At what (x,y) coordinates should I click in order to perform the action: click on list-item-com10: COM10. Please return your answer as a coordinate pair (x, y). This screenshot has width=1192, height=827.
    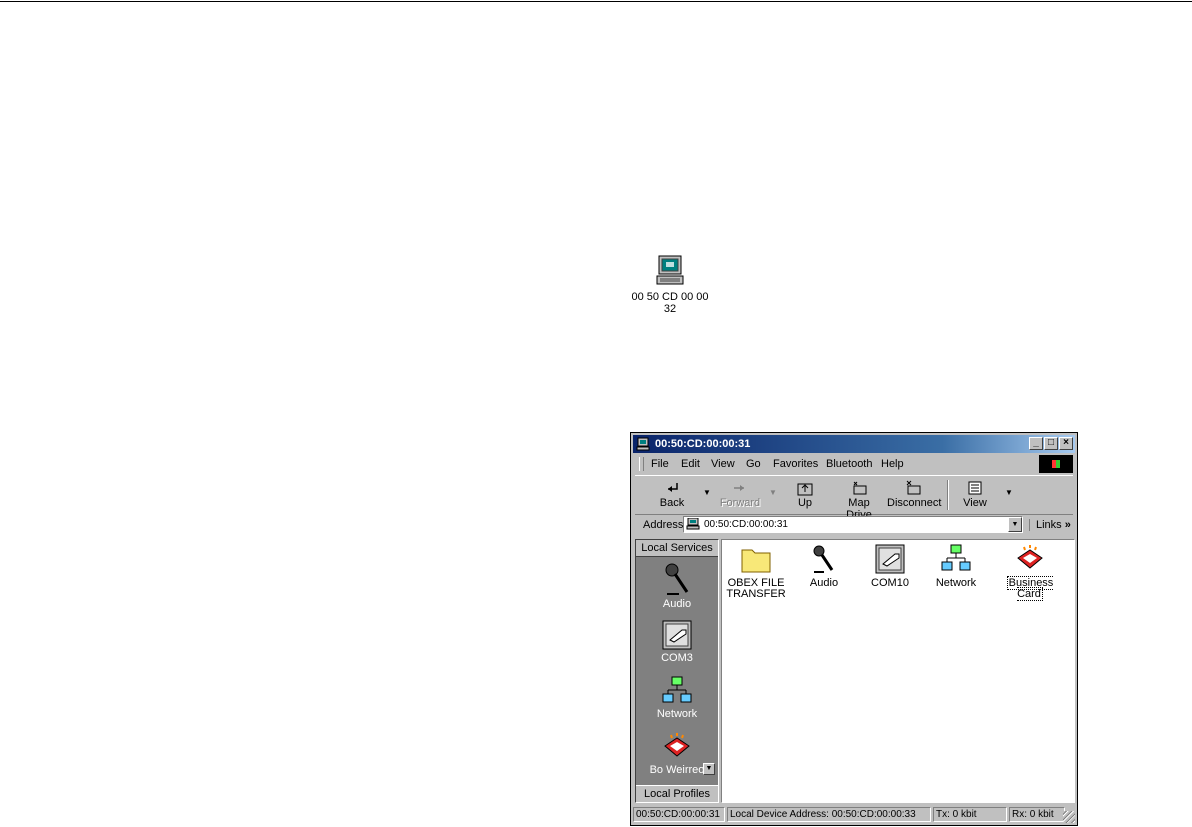
    Looking at the image, I should click on (890, 566).